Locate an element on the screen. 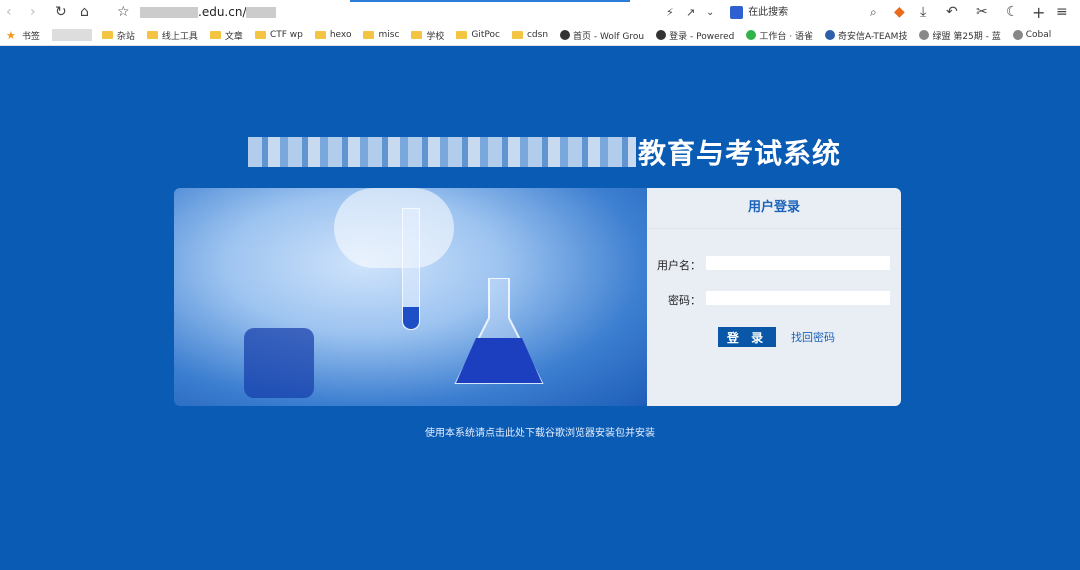 The height and width of the screenshot is (570, 1080). shield-icon is located at coordinates (829, 35).